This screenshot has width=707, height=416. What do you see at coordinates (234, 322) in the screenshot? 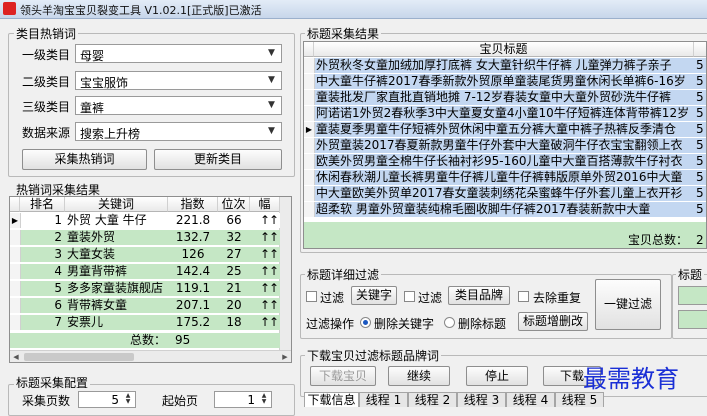
I see `hotword-pos-cell: 18` at bounding box center [234, 322].